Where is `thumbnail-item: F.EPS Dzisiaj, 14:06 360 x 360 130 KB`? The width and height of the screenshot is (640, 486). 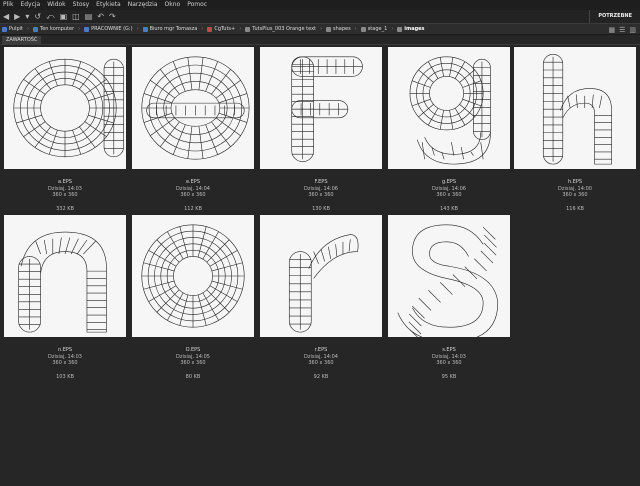
thumbnail-item: F.EPS Dzisiaj, 14:06 360 x 360 130 KB is located at coordinates (321, 129).